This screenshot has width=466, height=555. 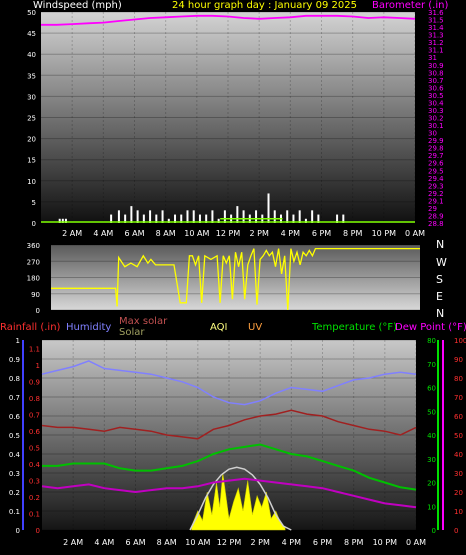 I want to click on barometer-y-tick-label: 31.5, so click(x=436, y=21).